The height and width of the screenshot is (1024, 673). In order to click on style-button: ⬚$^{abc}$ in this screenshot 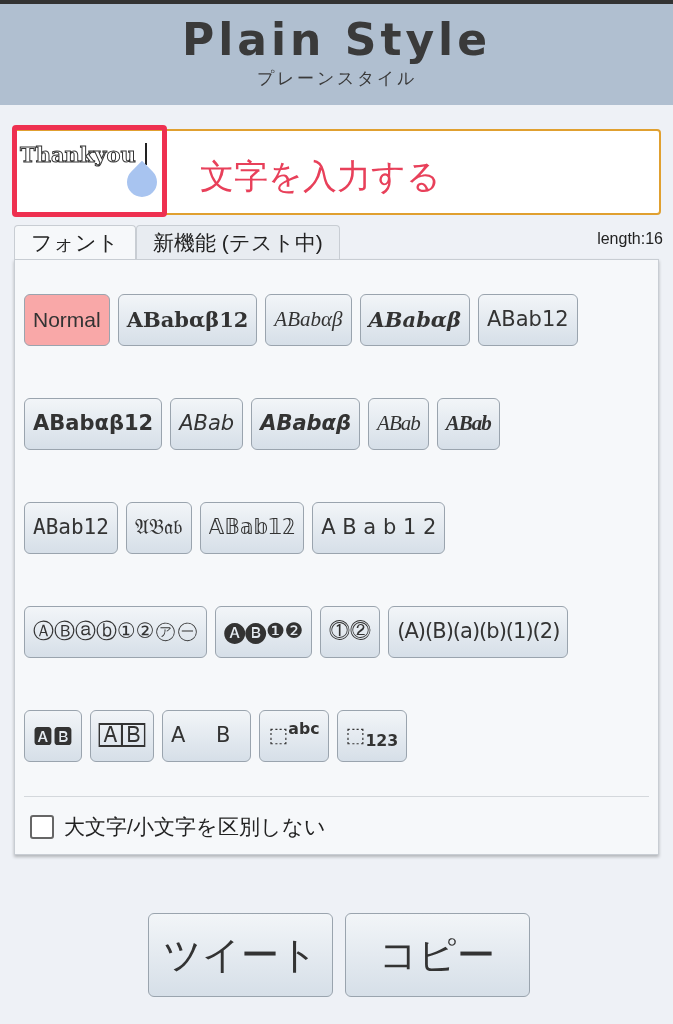, I will do `click(294, 736)`.